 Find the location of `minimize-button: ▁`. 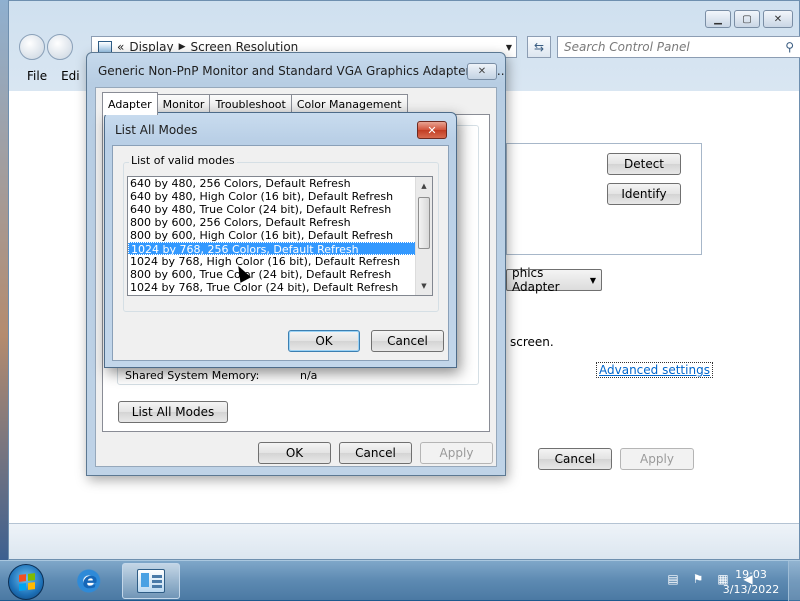

minimize-button: ▁ is located at coordinates (718, 19).